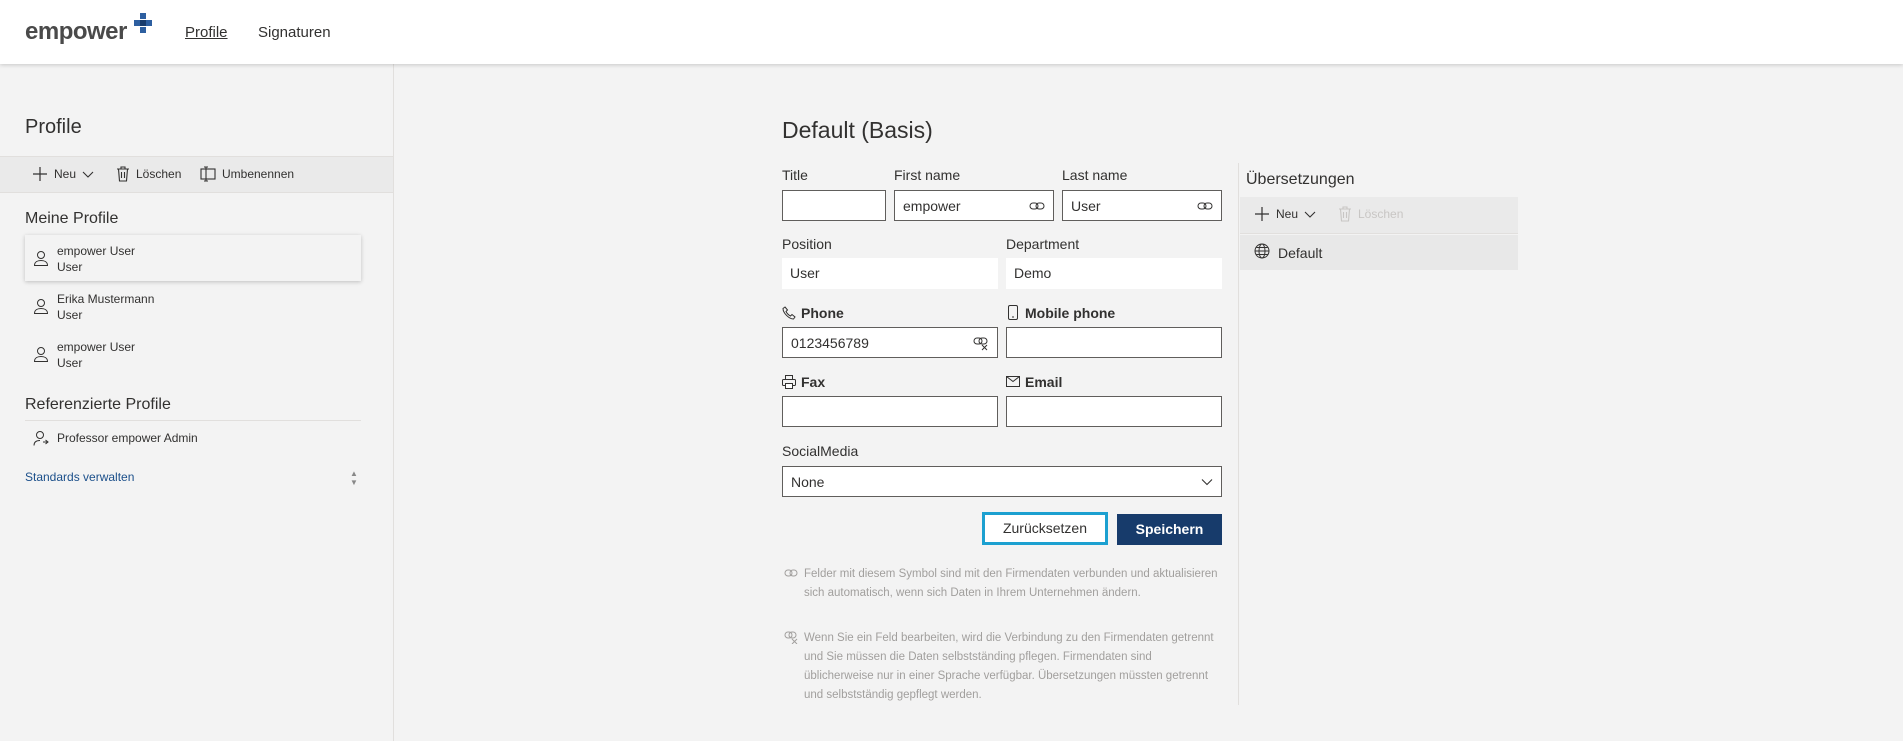 Image resolution: width=1903 pixels, height=741 pixels. What do you see at coordinates (1300, 253) in the screenshot?
I see `translation-label: Default` at bounding box center [1300, 253].